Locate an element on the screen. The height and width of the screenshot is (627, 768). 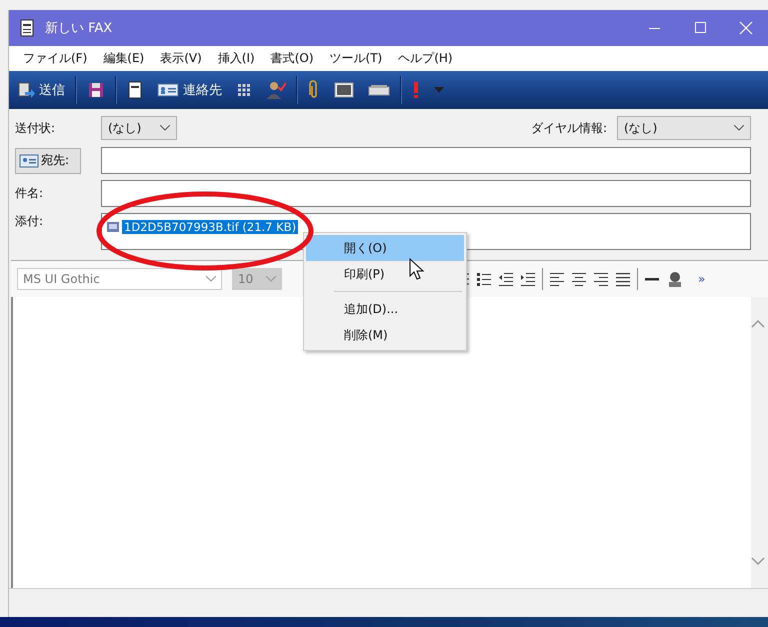
send-fax-icon is located at coordinates (26, 90).